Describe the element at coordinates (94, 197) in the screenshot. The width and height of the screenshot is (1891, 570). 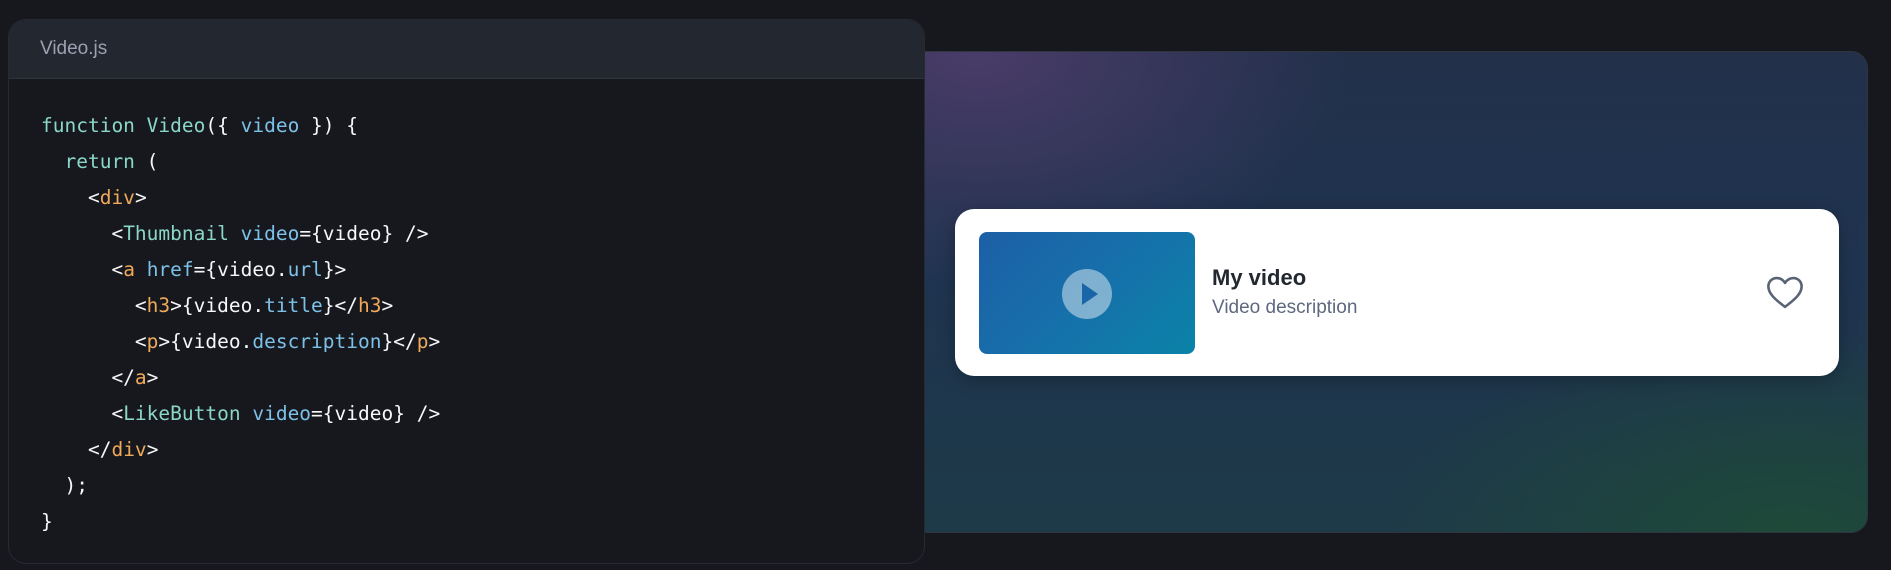
I see `code-line: <div>` at that location.